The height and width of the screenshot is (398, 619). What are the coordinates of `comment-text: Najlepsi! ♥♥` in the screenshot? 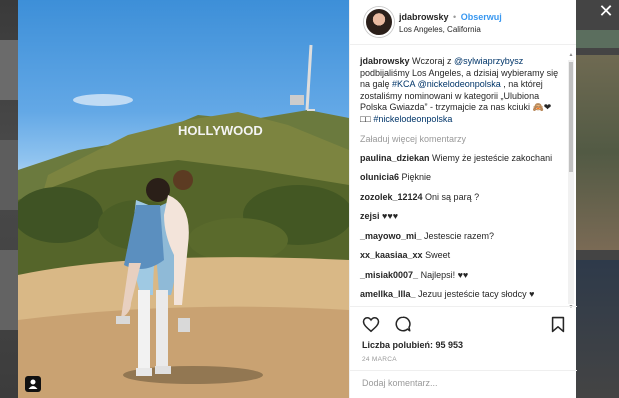 It's located at (443, 274).